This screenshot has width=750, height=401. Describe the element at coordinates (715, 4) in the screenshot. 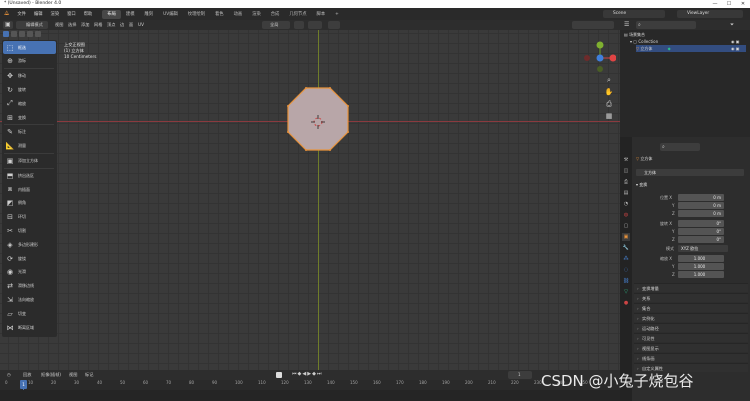

I see `minimize-button: —` at that location.